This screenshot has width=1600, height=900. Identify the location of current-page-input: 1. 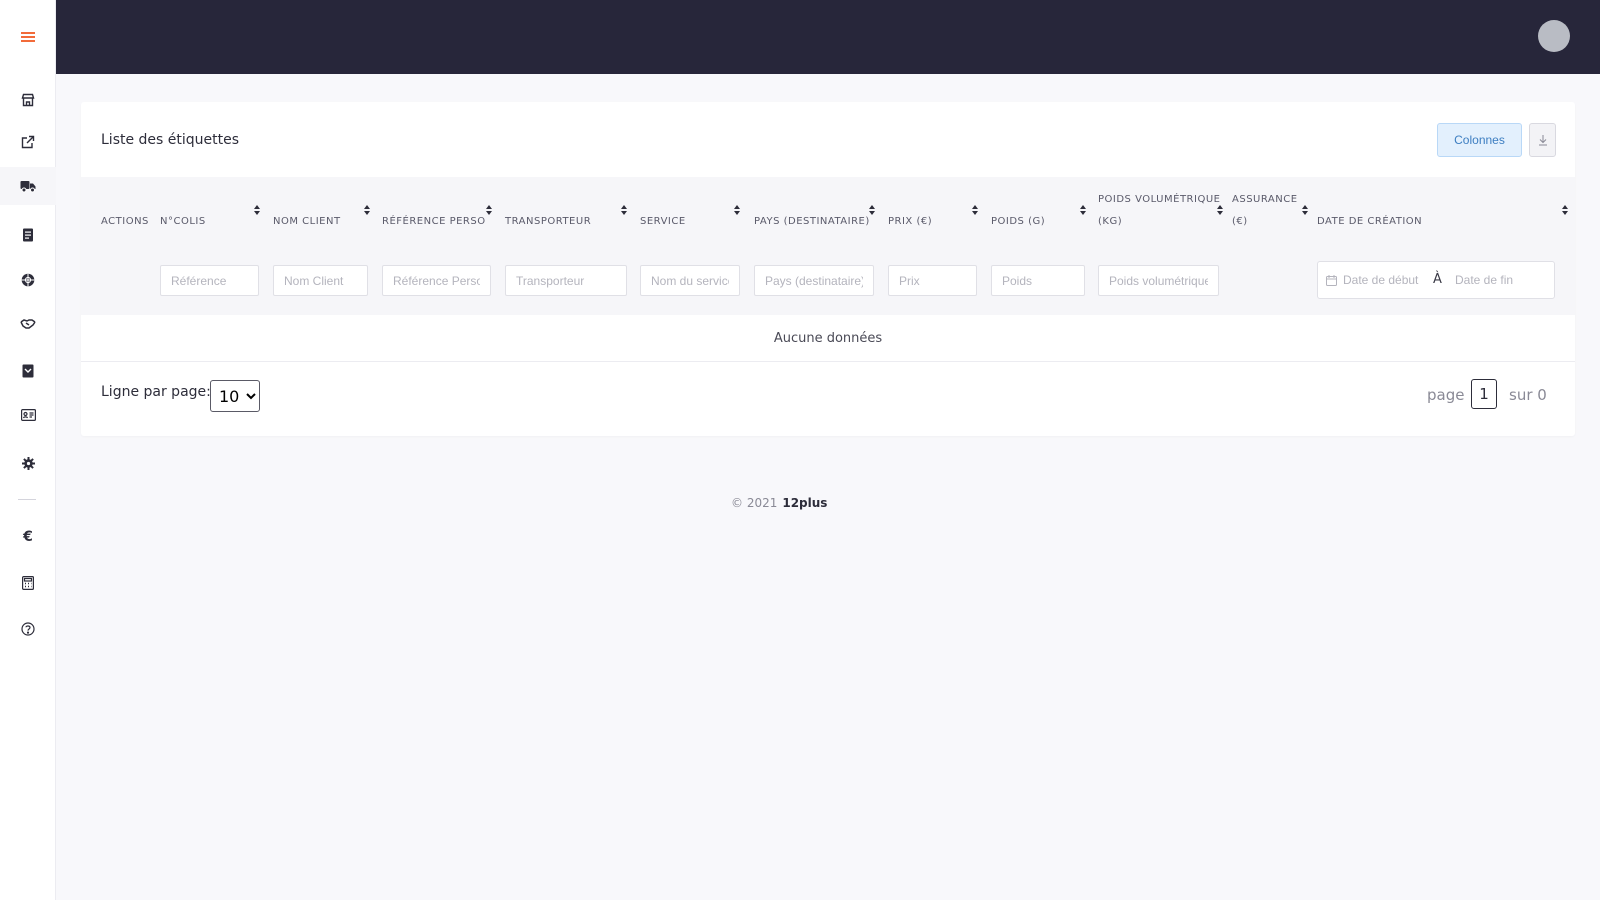
(1484, 394).